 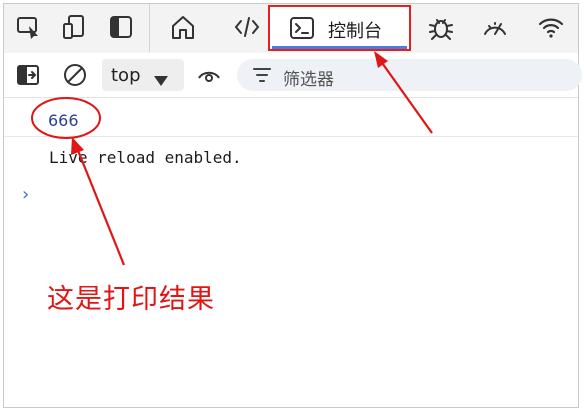 I want to click on context-selector-value: top, so click(x=126, y=75).